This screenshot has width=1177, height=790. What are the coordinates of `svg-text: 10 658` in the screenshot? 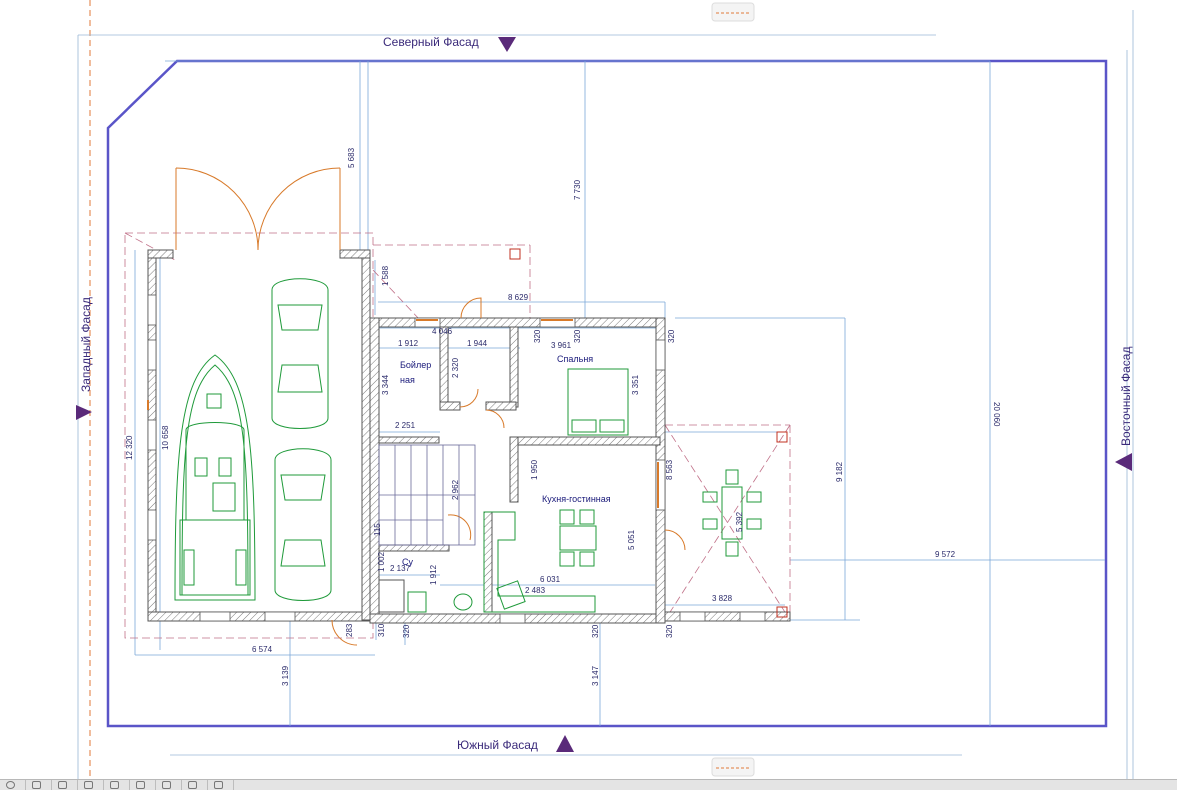 It's located at (165, 437).